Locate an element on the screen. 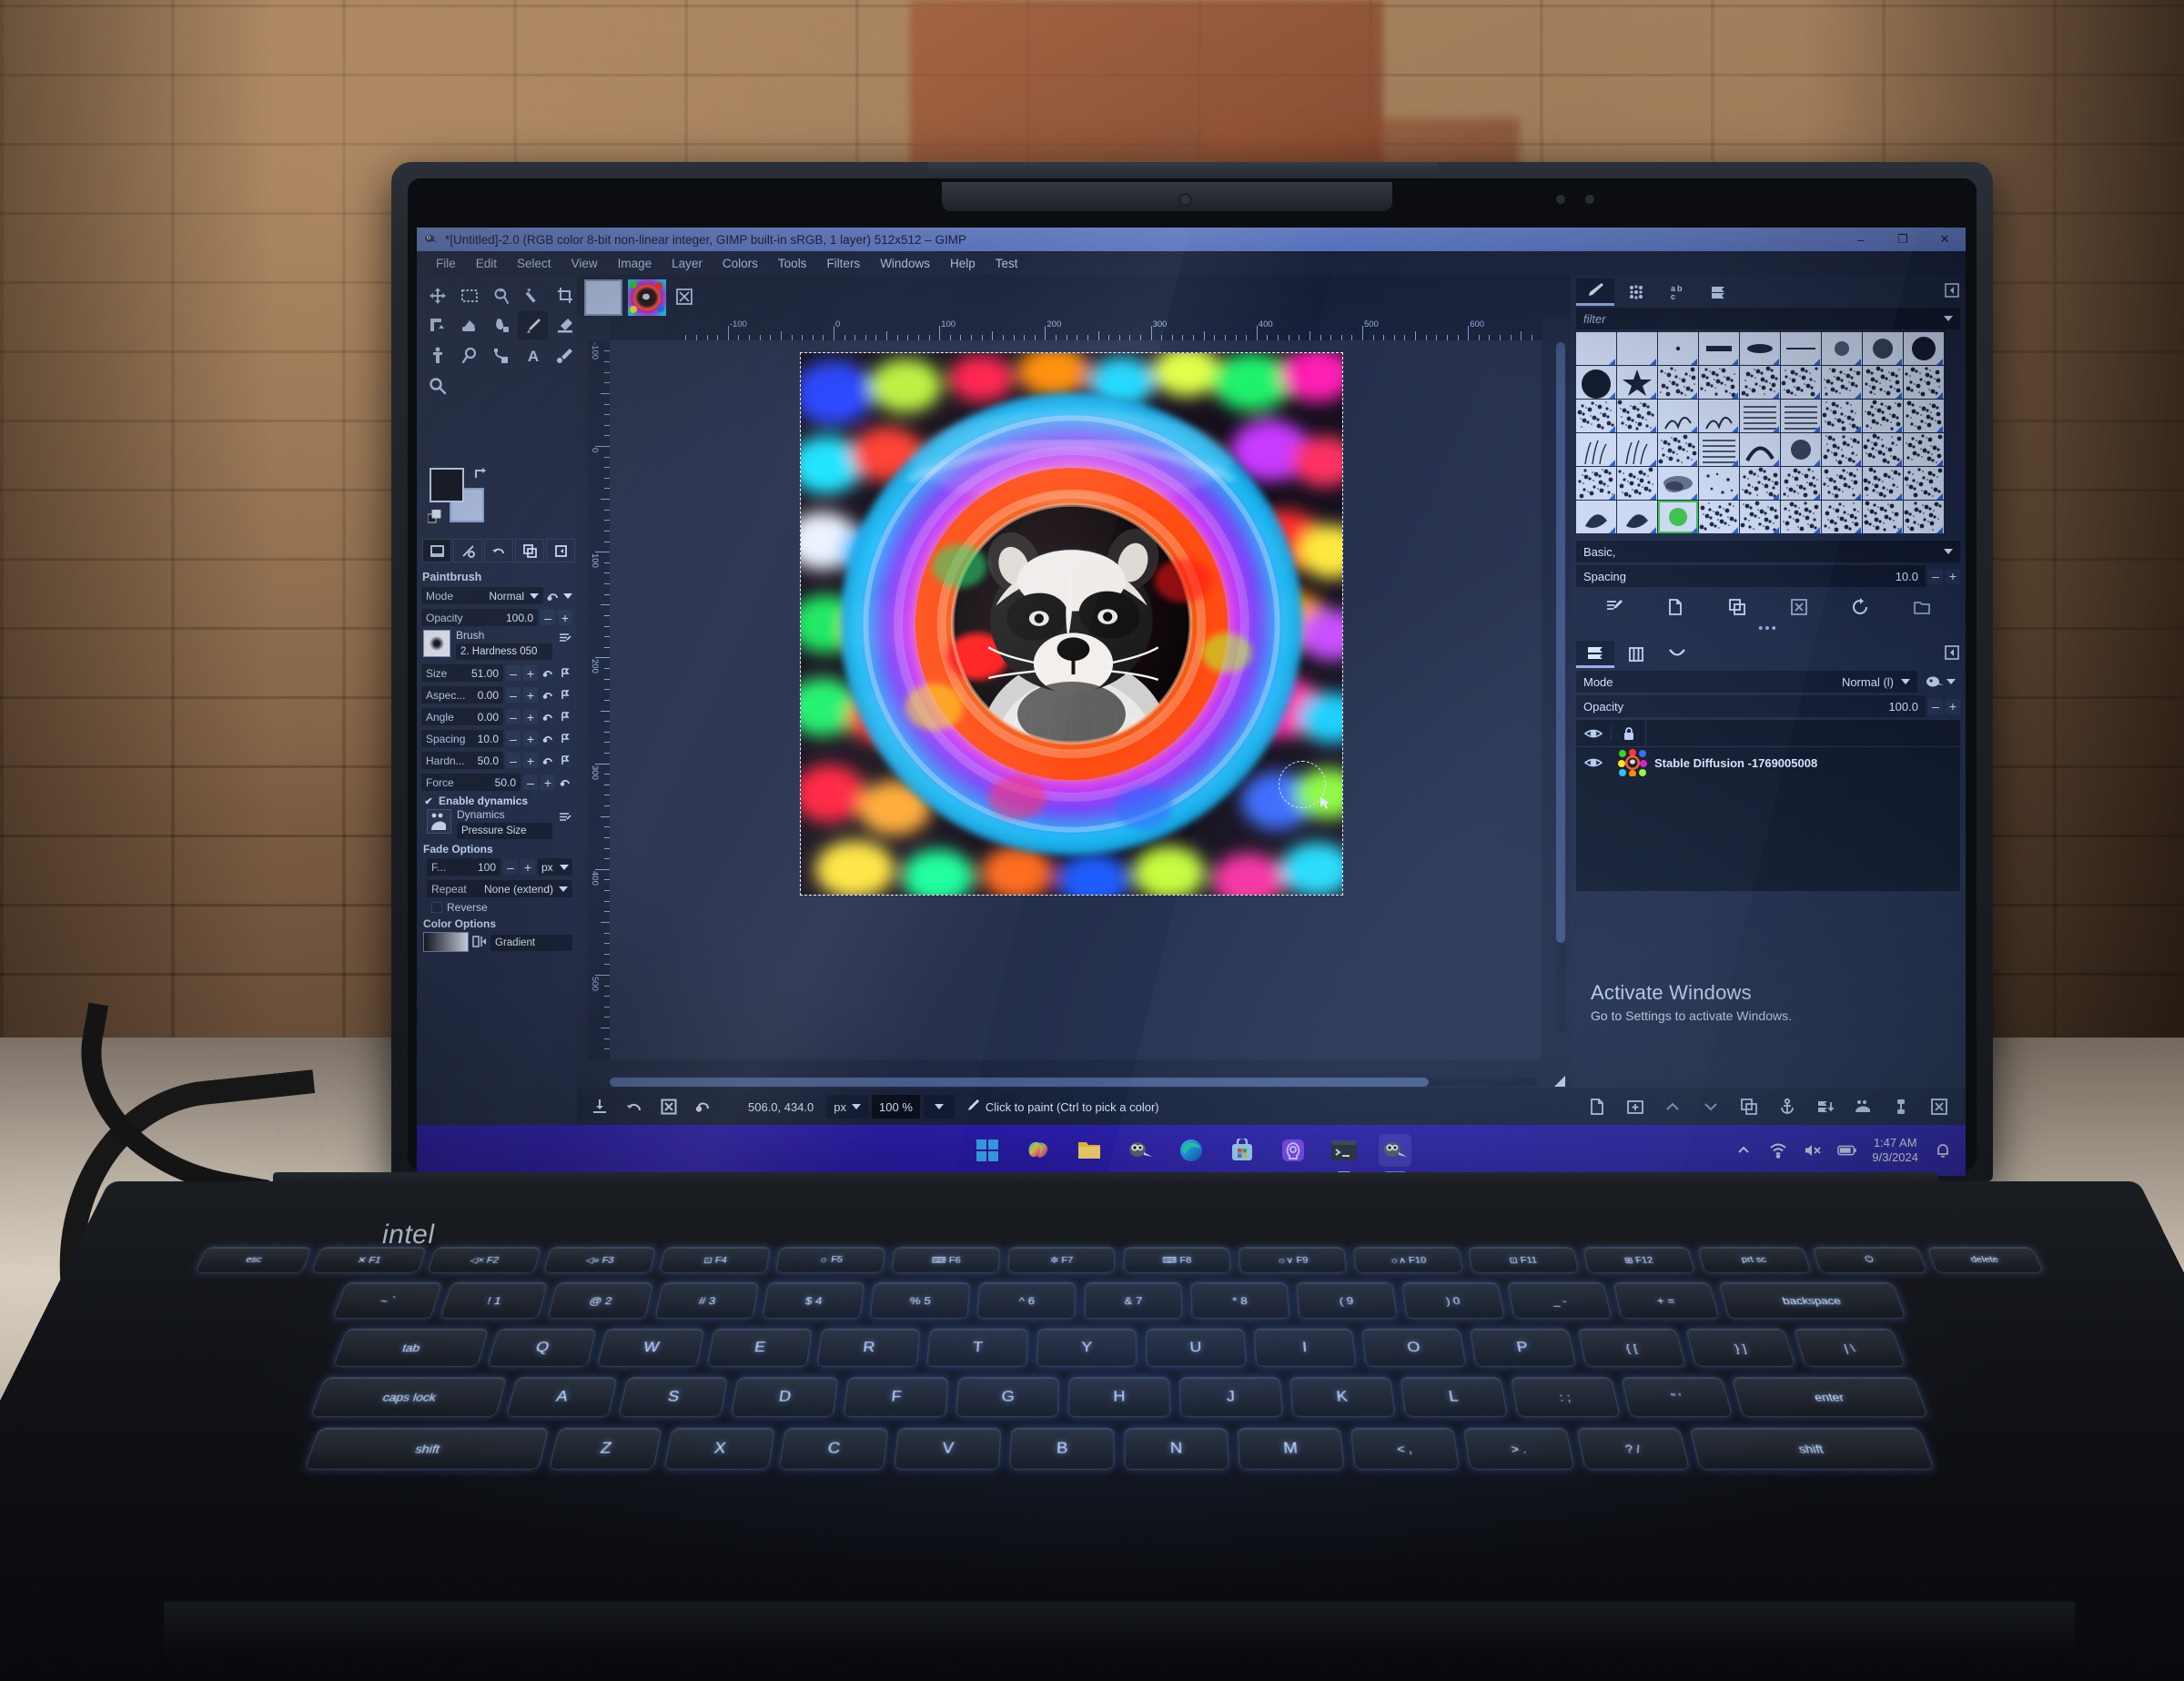 Image resolution: width=2184 pixels, height=1681 pixels. menu-item-layer: Layer is located at coordinates (688, 263).